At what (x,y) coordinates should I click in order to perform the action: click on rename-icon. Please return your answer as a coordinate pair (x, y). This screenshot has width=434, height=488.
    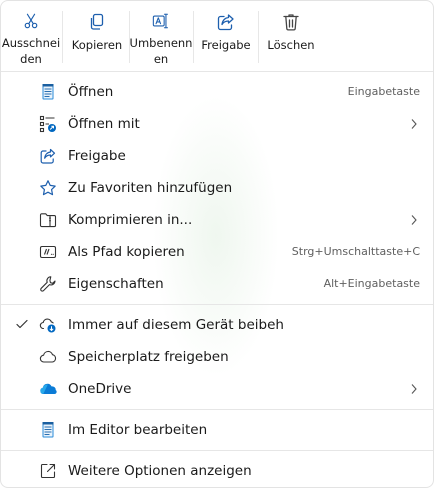
    Looking at the image, I should click on (160, 21).